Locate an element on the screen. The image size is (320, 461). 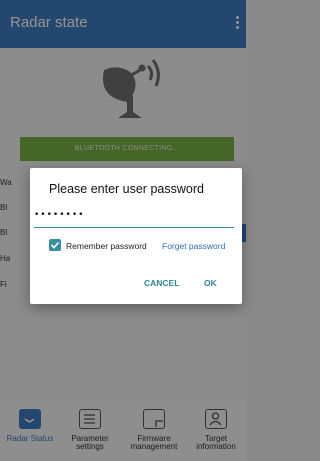
cancel-button: CANCEL is located at coordinates (161, 283).